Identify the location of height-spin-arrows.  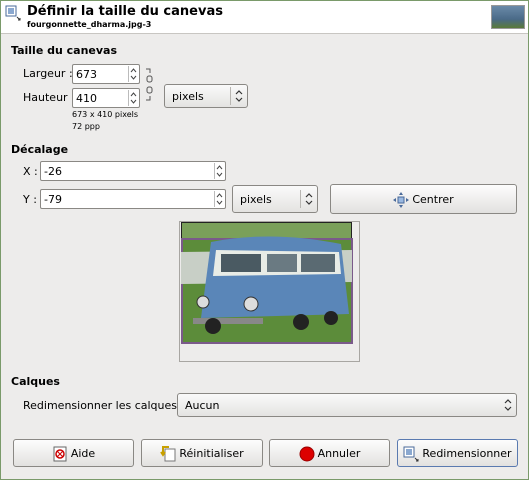
(133, 98).